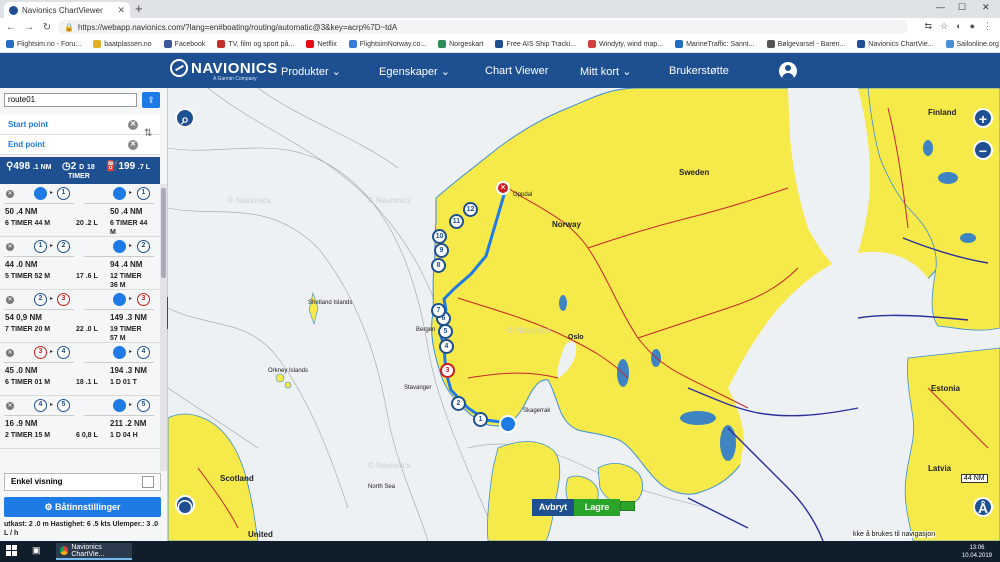 This screenshot has height=562, width=1000. I want to click on waypoint-cumulative-icon: 4, so click(143, 352).